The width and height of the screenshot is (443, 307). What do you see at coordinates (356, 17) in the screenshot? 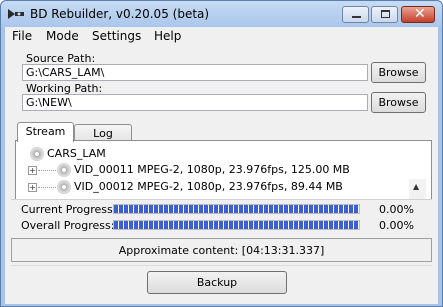
I see `minimize-icon` at bounding box center [356, 17].